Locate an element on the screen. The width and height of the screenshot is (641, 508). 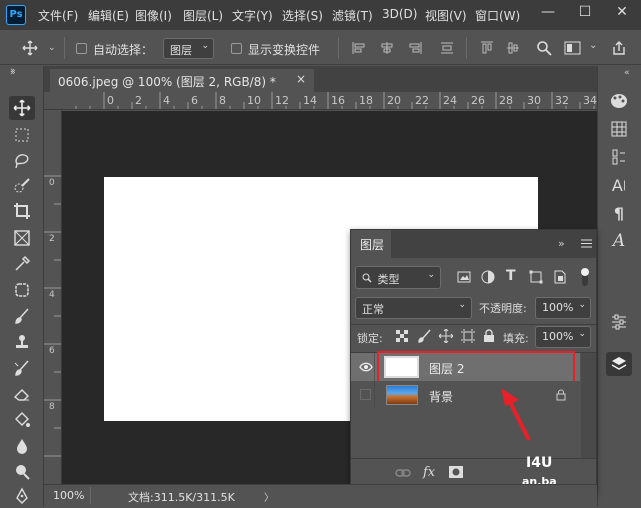
paragraph-icon: ¶ is located at coordinates (619, 213).